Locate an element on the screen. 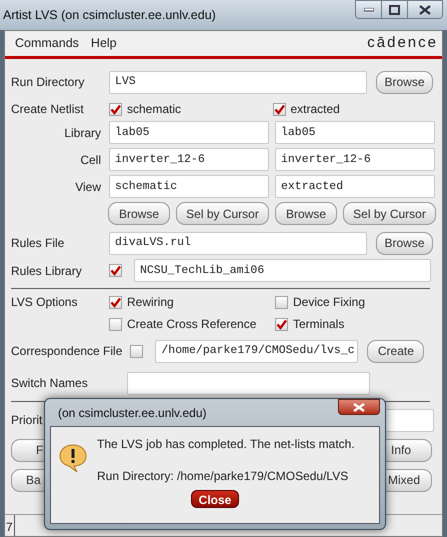 The height and width of the screenshot is (537, 447). warning-speech-icon is located at coordinates (73, 458).